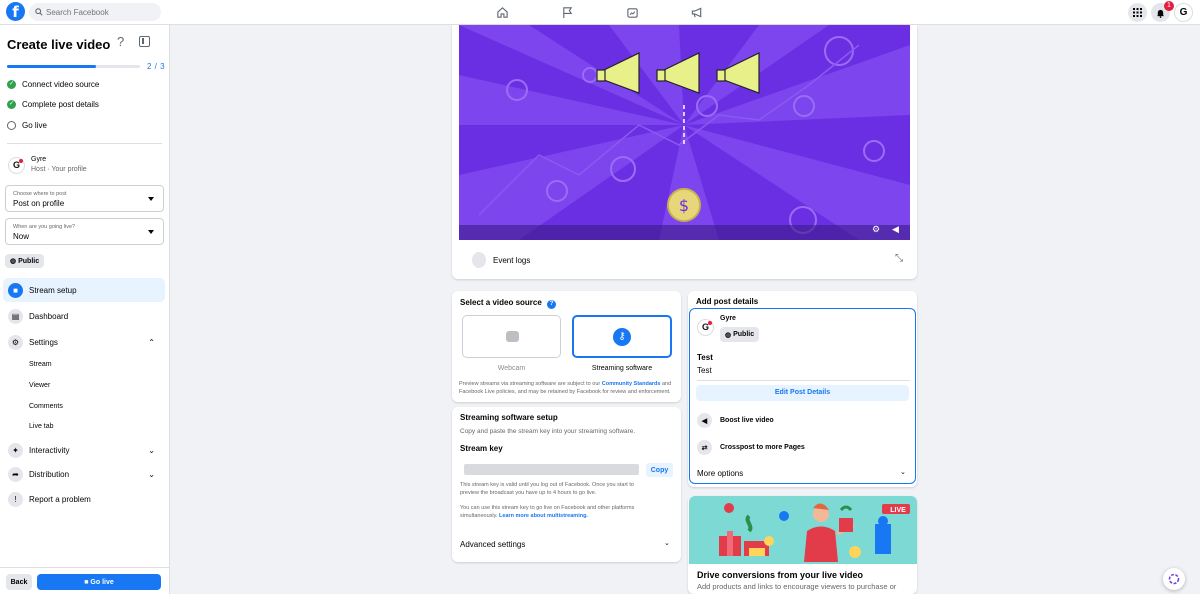 The image size is (1200, 594). What do you see at coordinates (631, 384) in the screenshot?
I see `community-standards-link: Community Standards` at bounding box center [631, 384].